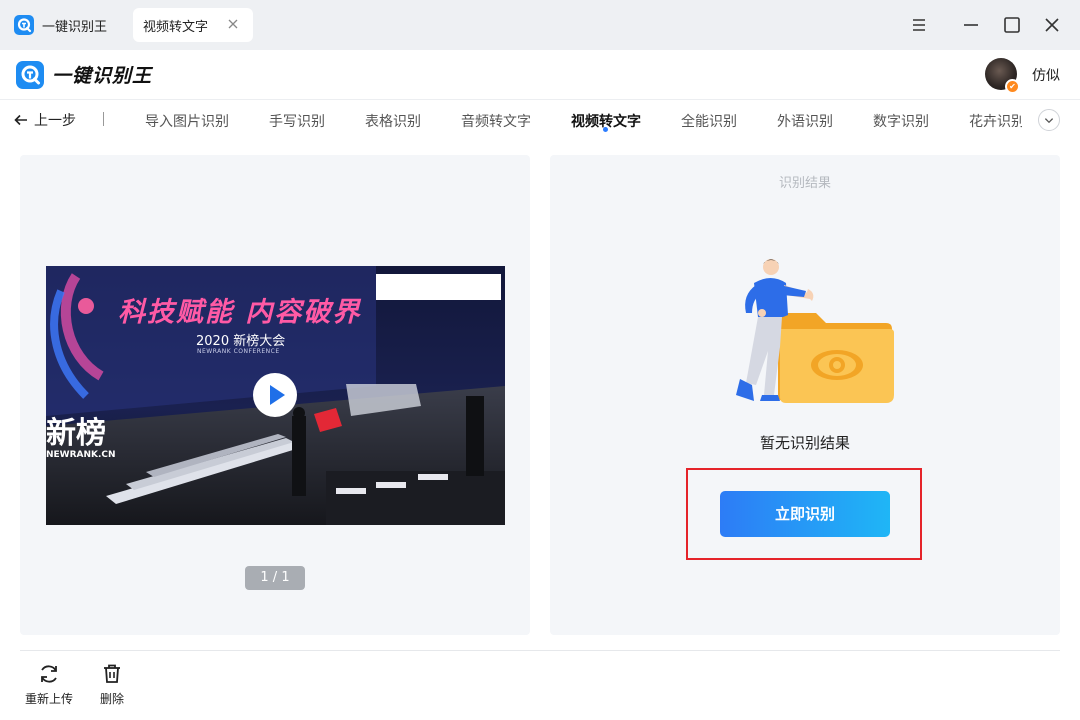 This screenshot has width=1080, height=720. I want to click on tab-foreign-language: 外语识别, so click(805, 121).